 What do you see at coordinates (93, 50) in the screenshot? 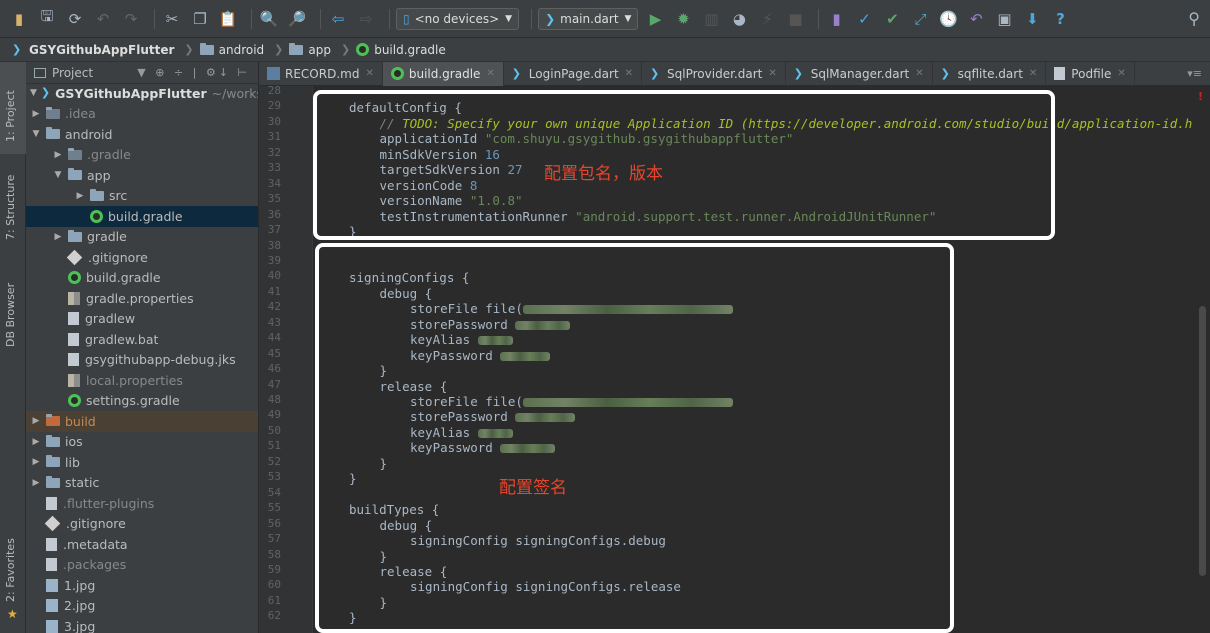
I see `breadcrumb-project: ❯ GSYGithubAppFlutter` at bounding box center [93, 50].